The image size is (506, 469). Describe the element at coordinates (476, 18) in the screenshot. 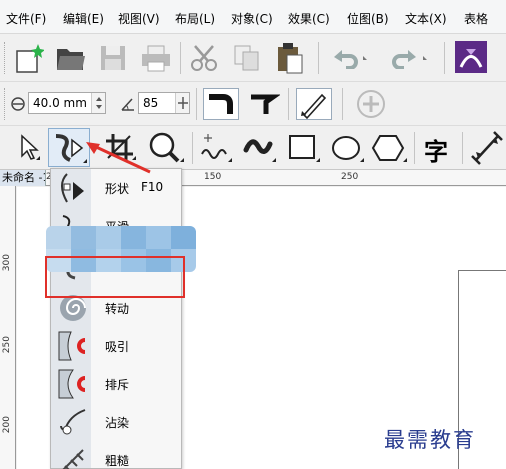

I see `menu-table: 表格` at that location.